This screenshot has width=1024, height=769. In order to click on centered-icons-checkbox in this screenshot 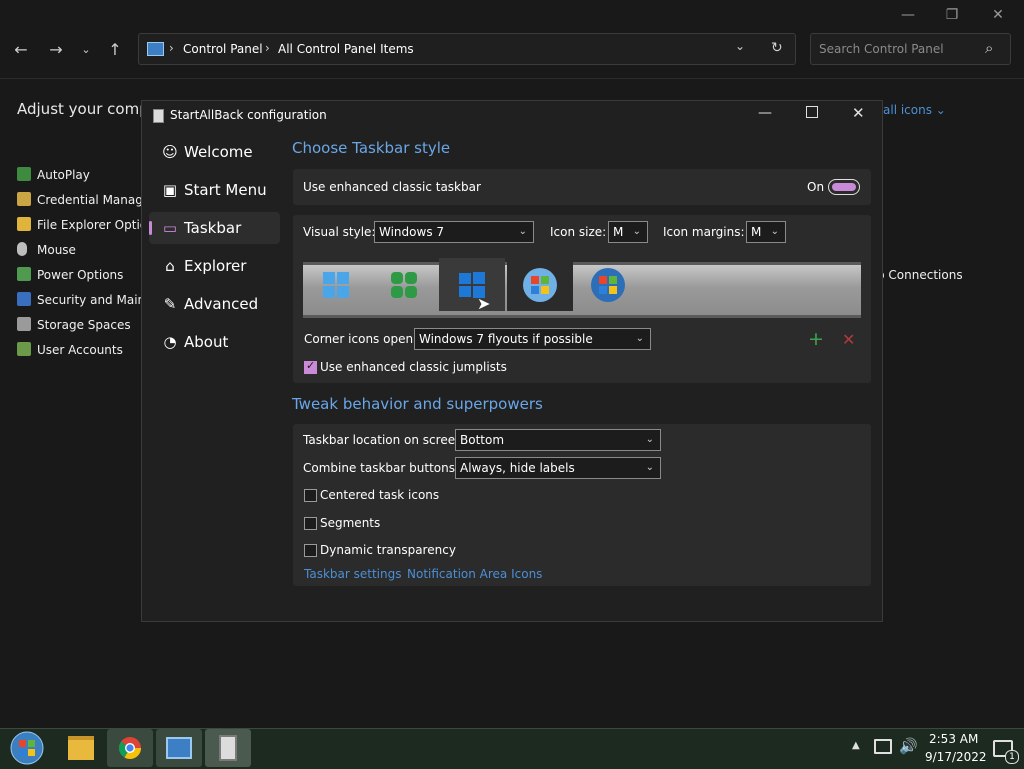, I will do `click(310, 495)`.